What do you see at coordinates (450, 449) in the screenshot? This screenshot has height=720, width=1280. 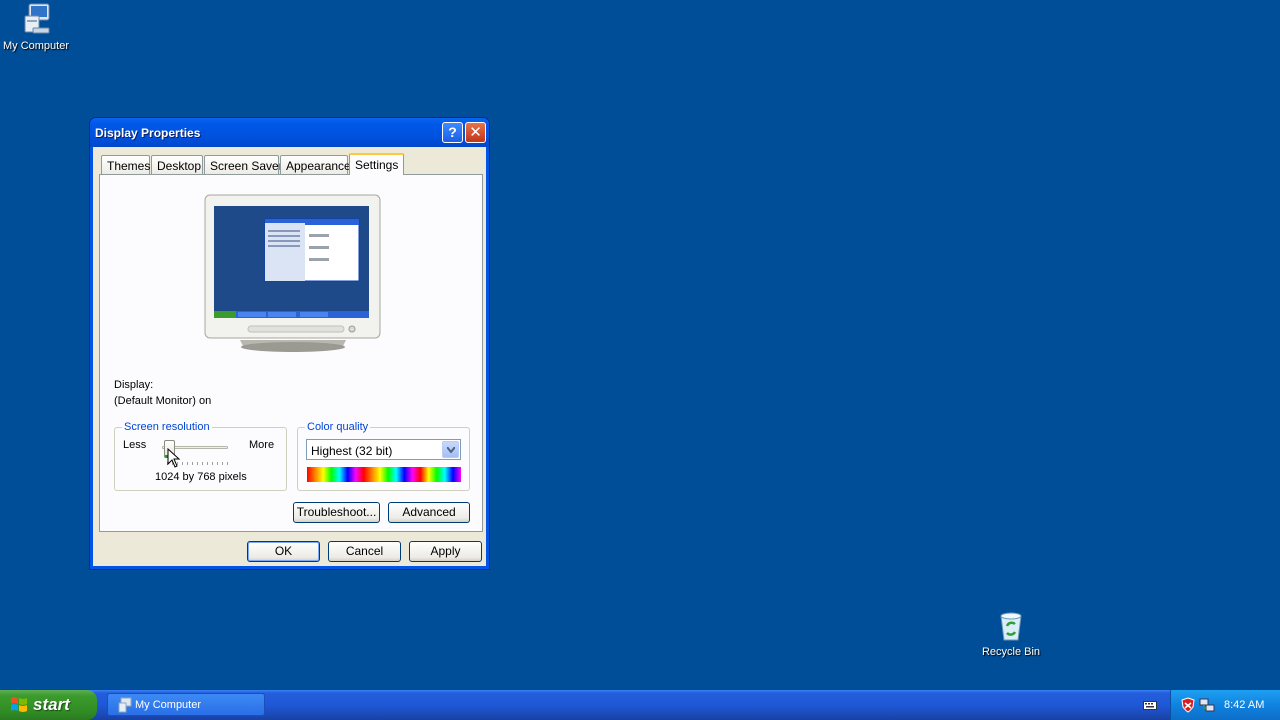 I see `chevron-down-icon` at bounding box center [450, 449].